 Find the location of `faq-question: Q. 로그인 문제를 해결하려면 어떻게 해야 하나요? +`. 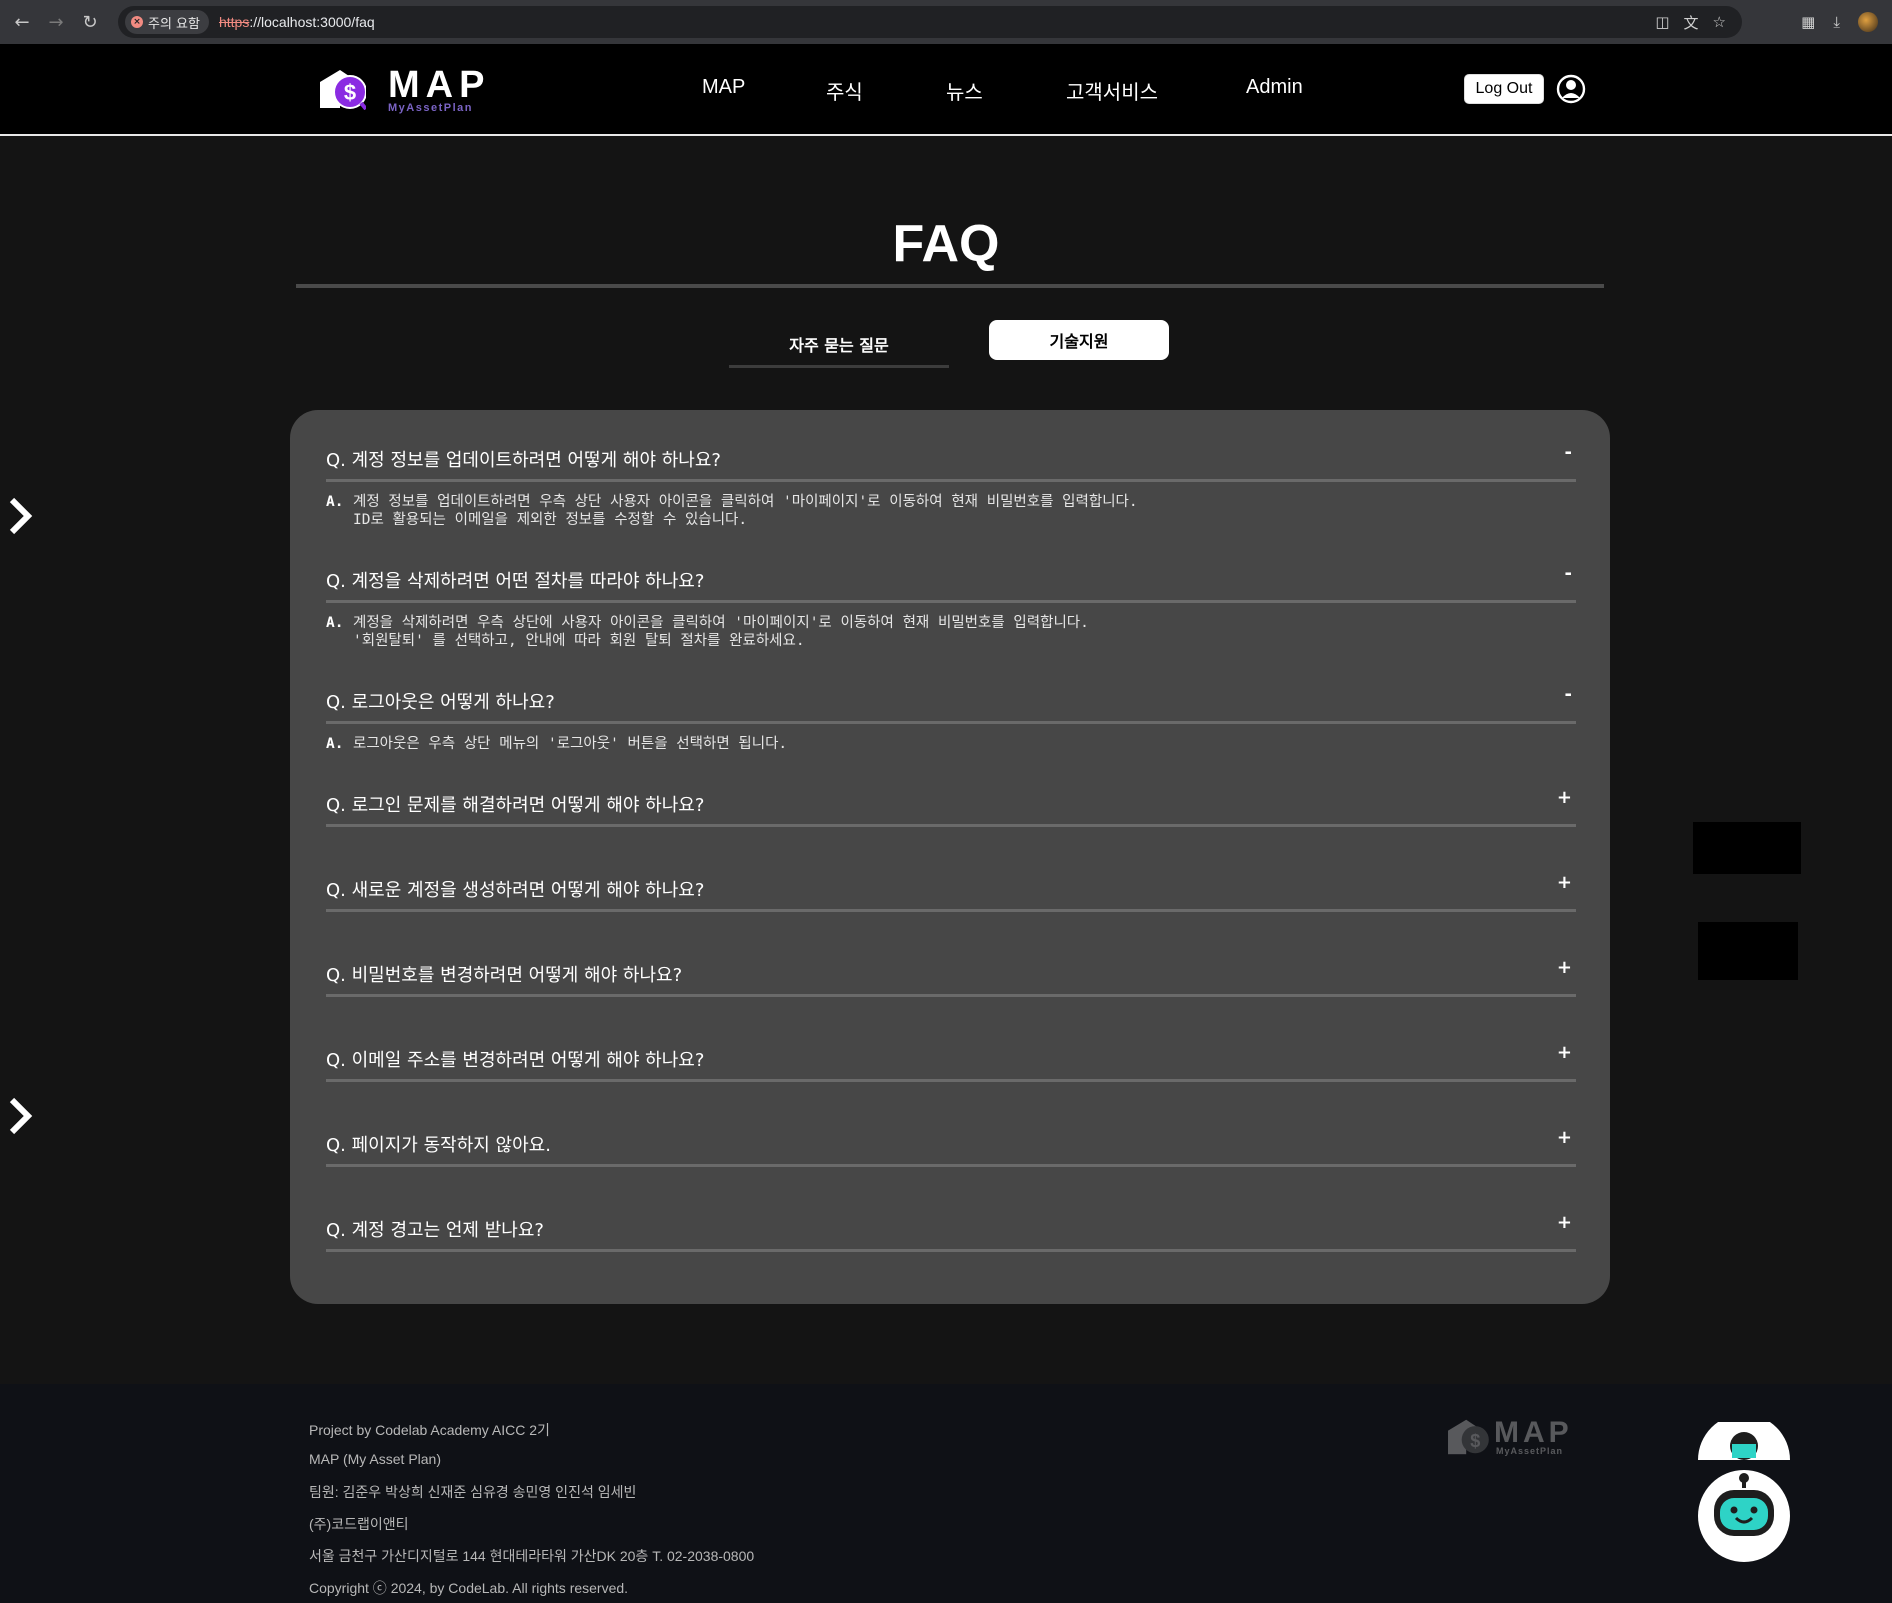

faq-question: Q. 로그인 문제를 해결하려면 어떻게 해야 하나요? + is located at coordinates (951, 805).